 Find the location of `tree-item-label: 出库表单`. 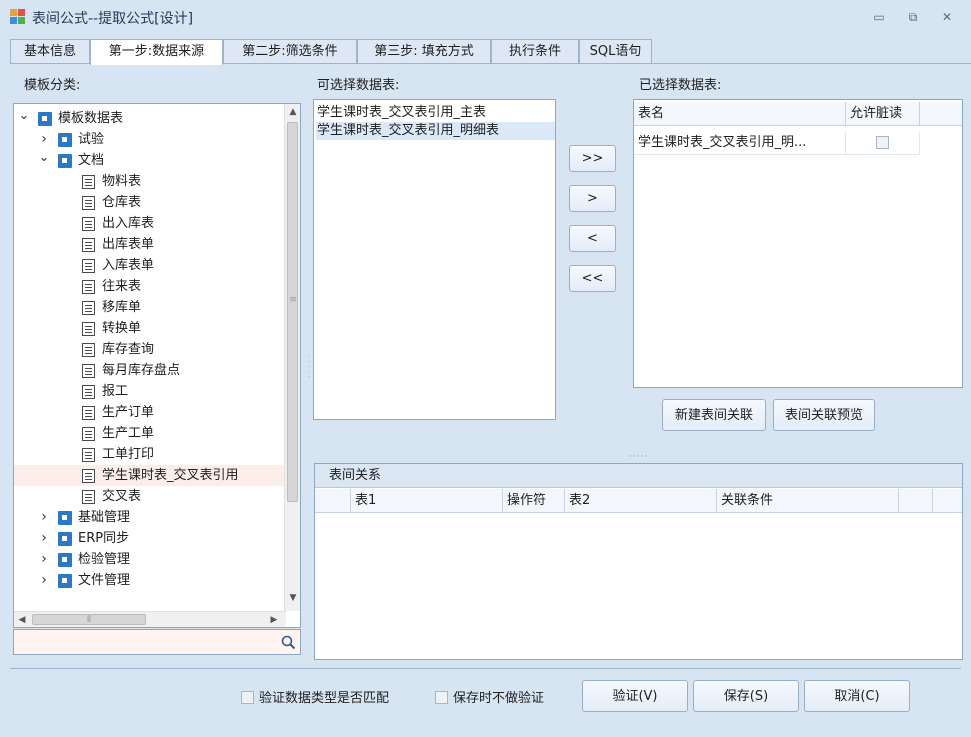

tree-item-label: 出库表单 is located at coordinates (128, 244).